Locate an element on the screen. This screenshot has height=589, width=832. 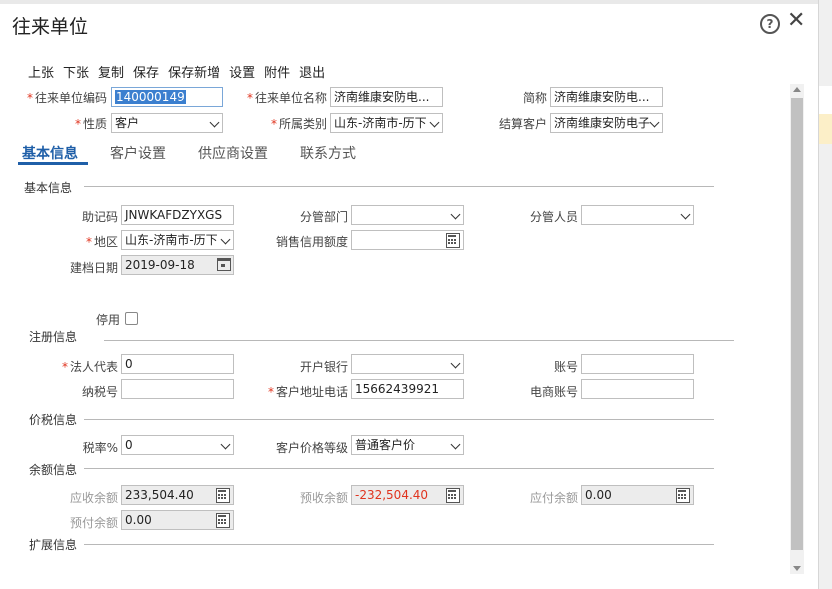
ecom-account-label: 电商账号 is located at coordinates (553, 392).